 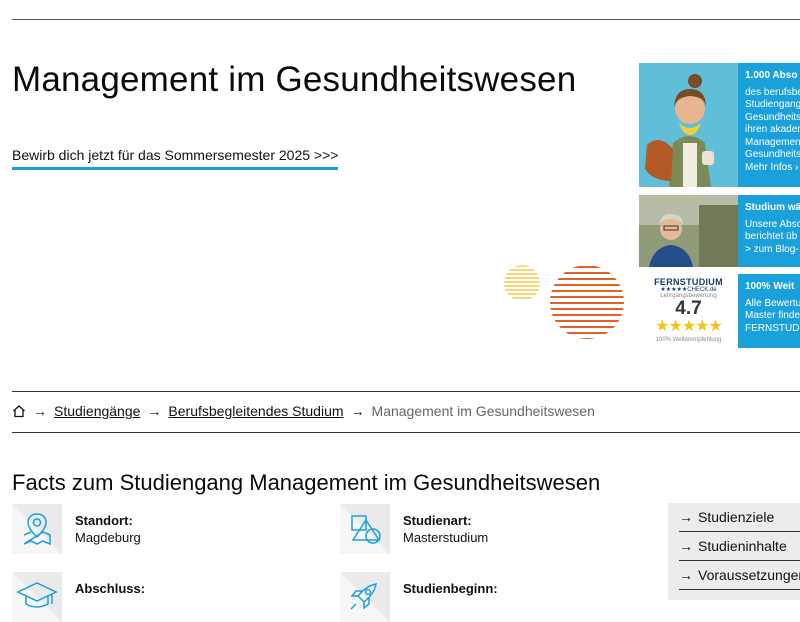 What do you see at coordinates (406, 19) in the screenshot?
I see `top-divider` at bounding box center [406, 19].